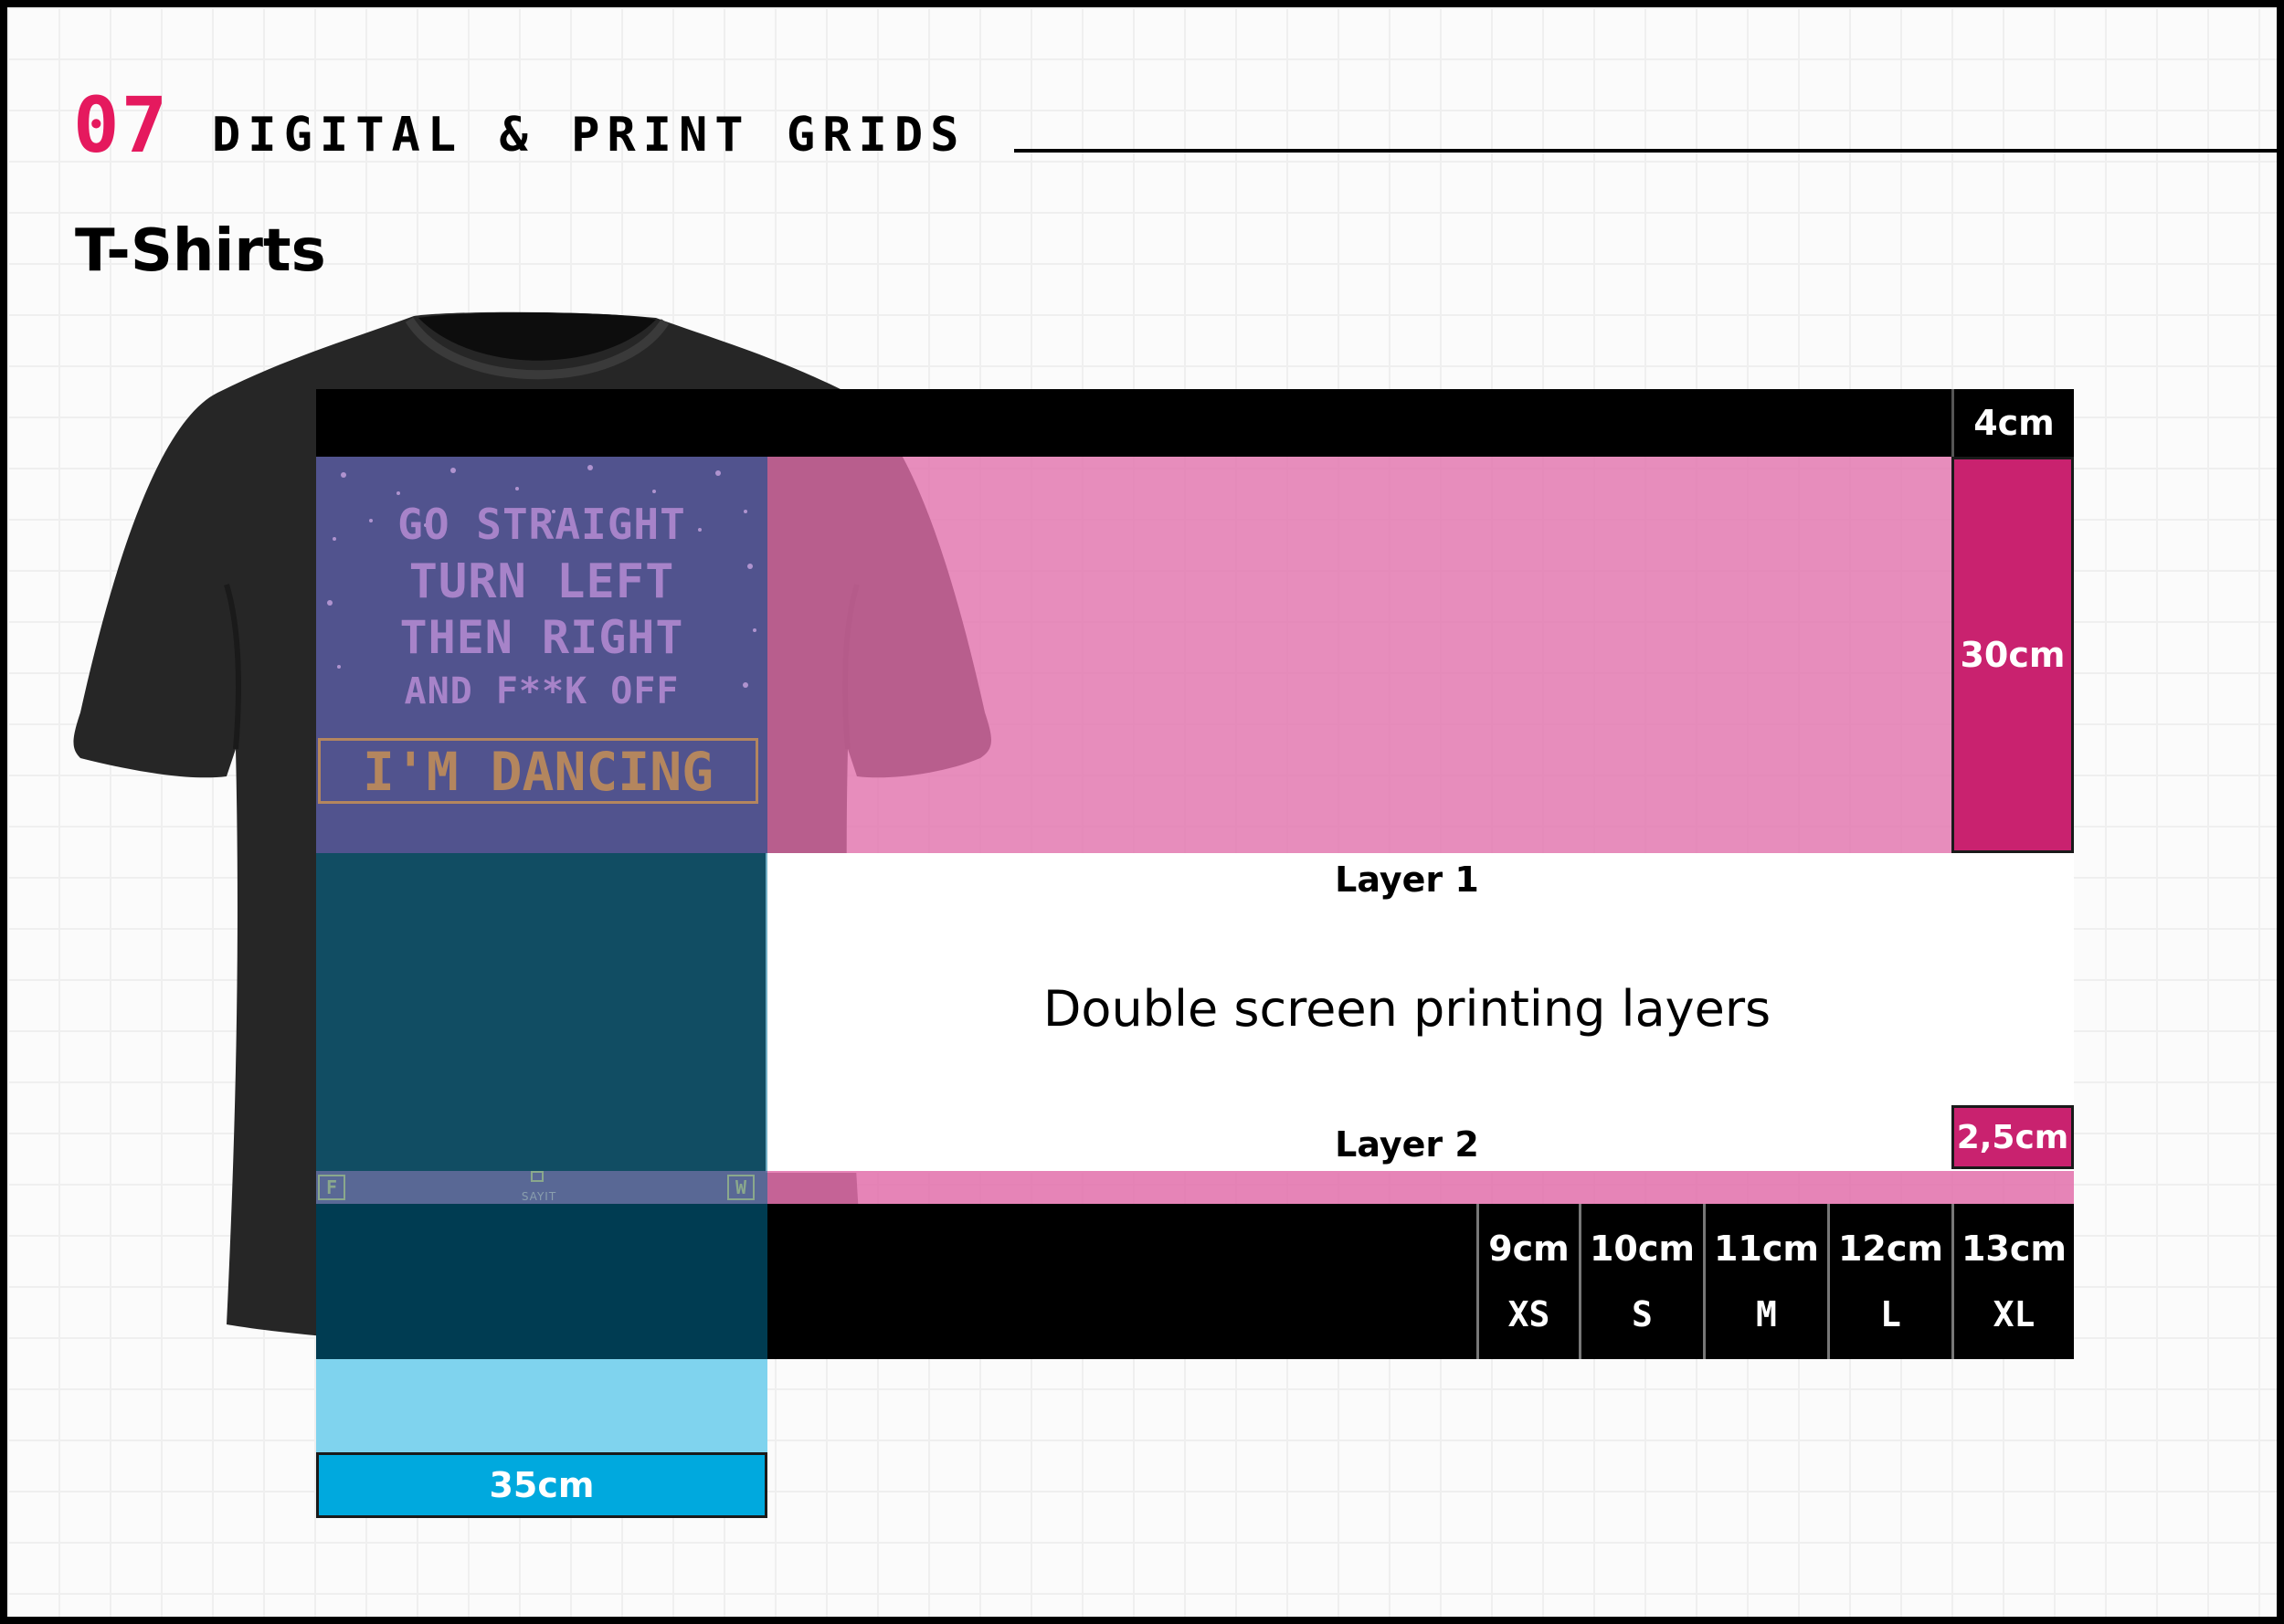 This screenshot has height=1624, width=2284. What do you see at coordinates (2012, 423) in the screenshot?
I see `top-margin-dimension: 4cm` at bounding box center [2012, 423].